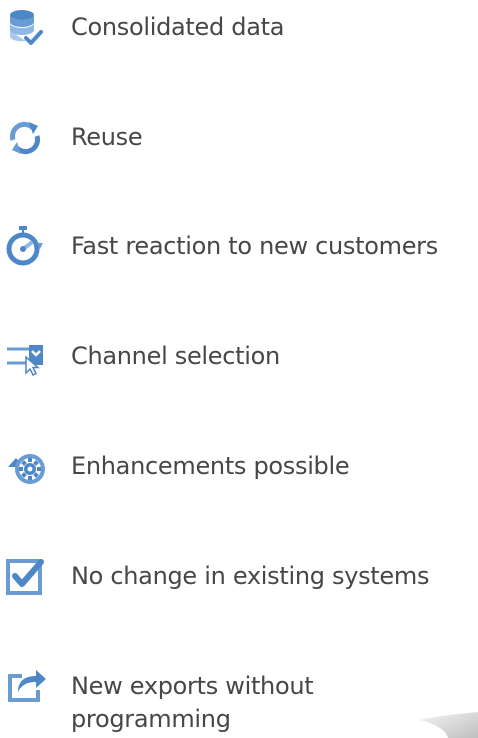  Describe the element at coordinates (192, 702) in the screenshot. I see `benefit-label: New exports without programming` at that location.